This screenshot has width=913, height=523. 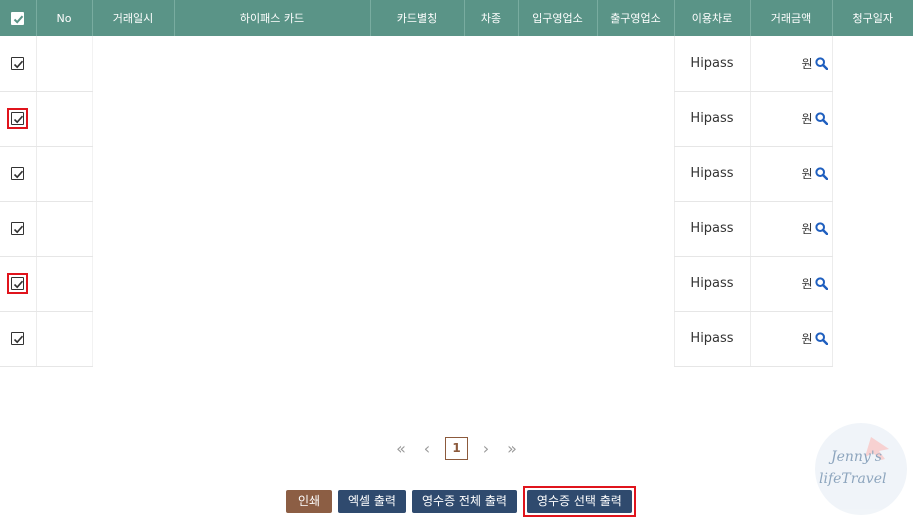 I want to click on header-vehicle-type: 차종, so click(x=491, y=18).